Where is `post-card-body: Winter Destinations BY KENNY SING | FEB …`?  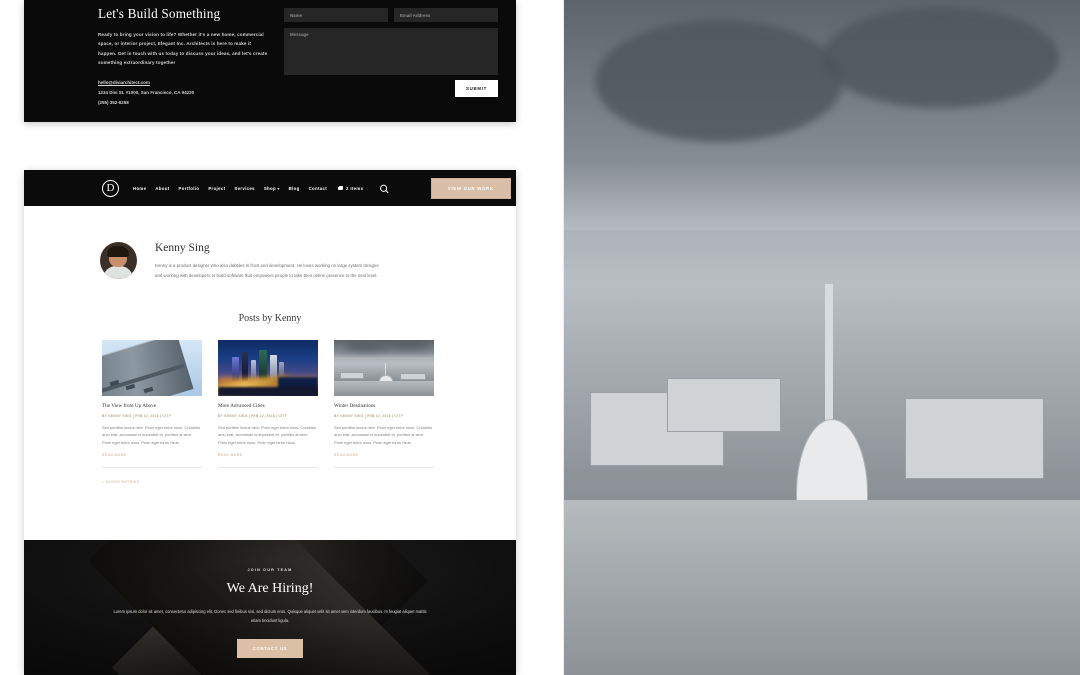
post-card-body: Winter Destinations BY KENNY SING | FEB … is located at coordinates (384, 432).